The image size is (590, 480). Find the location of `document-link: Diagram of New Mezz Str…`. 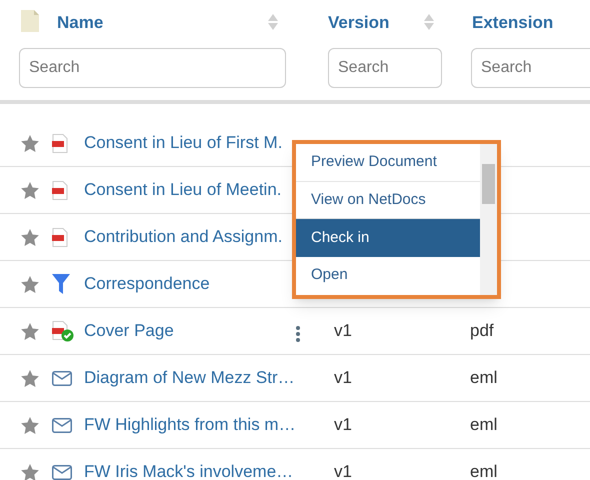

document-link: Diagram of New Mezz Str… is located at coordinates (199, 378).